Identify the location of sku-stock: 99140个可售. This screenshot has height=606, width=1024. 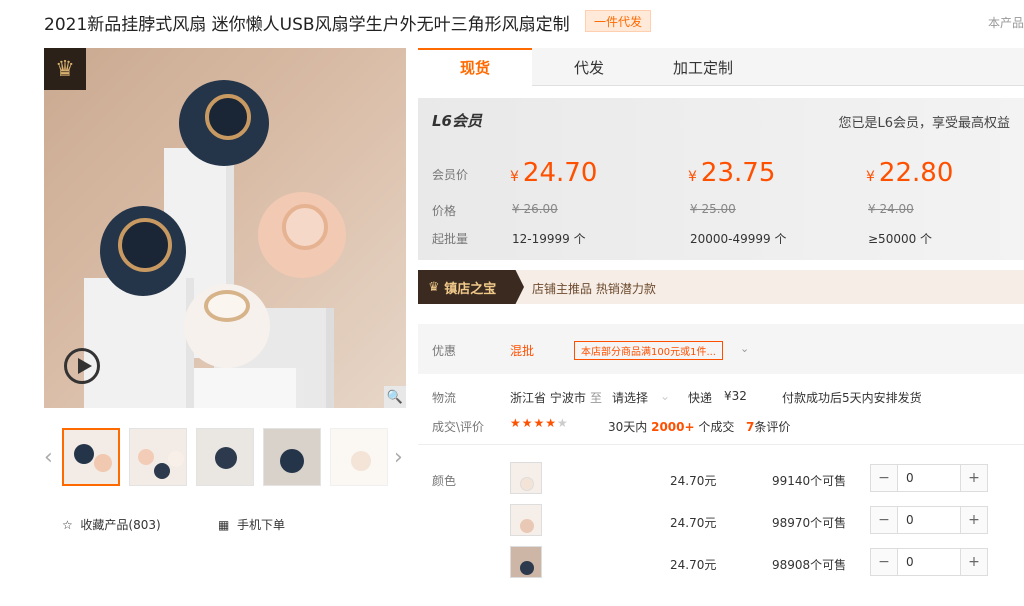
(809, 481).